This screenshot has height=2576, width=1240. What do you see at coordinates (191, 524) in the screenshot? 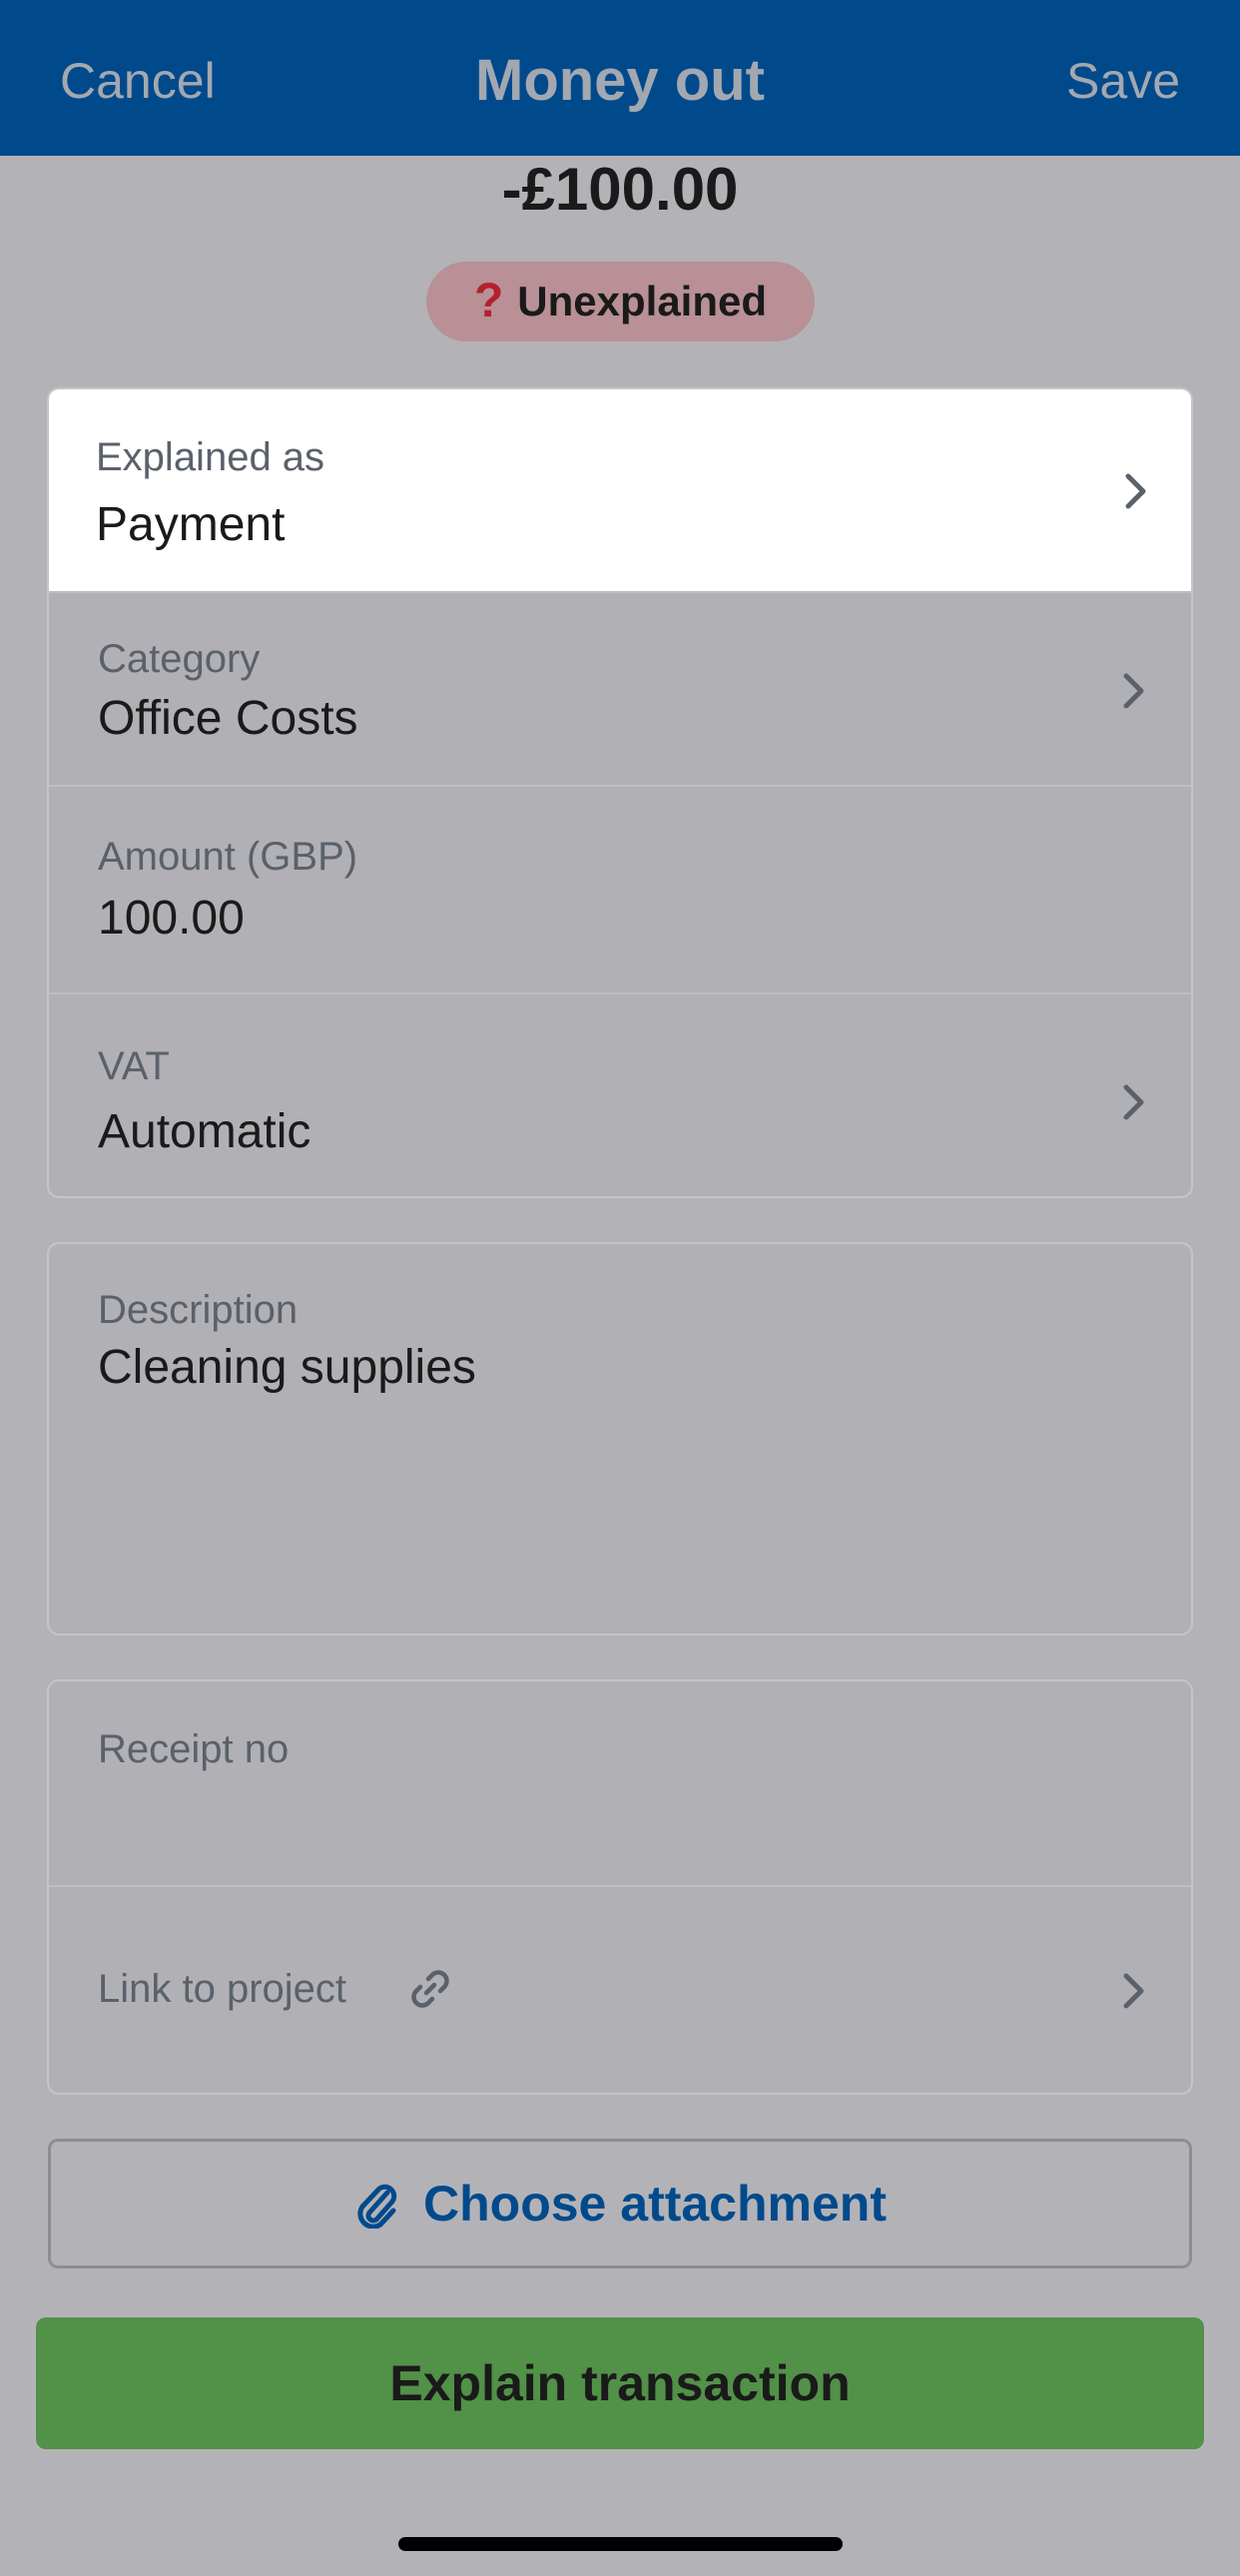
I see `explained-as-value: Payment` at bounding box center [191, 524].